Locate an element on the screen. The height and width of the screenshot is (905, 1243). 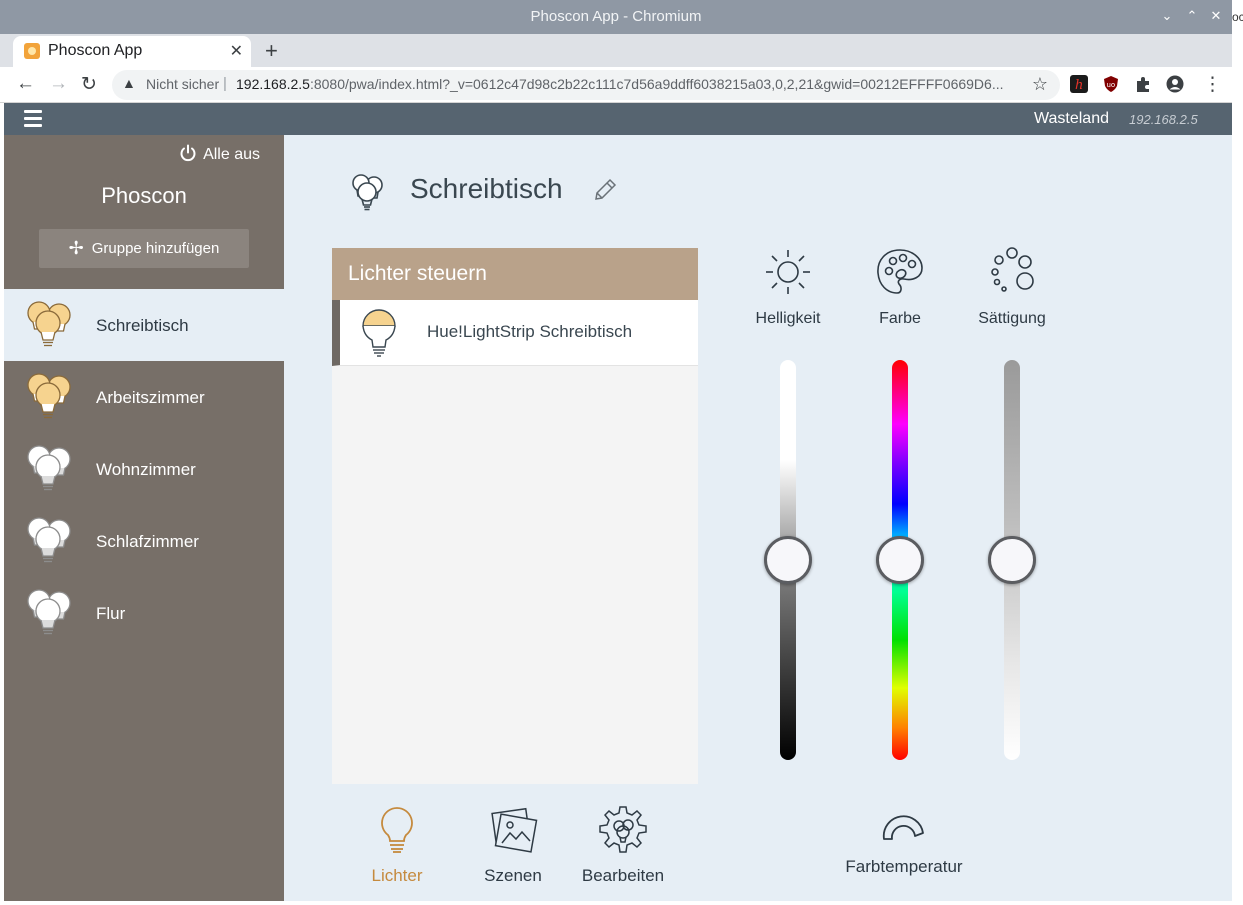
sidebar-group-label: Schreibtisch is located at coordinates (142, 325).